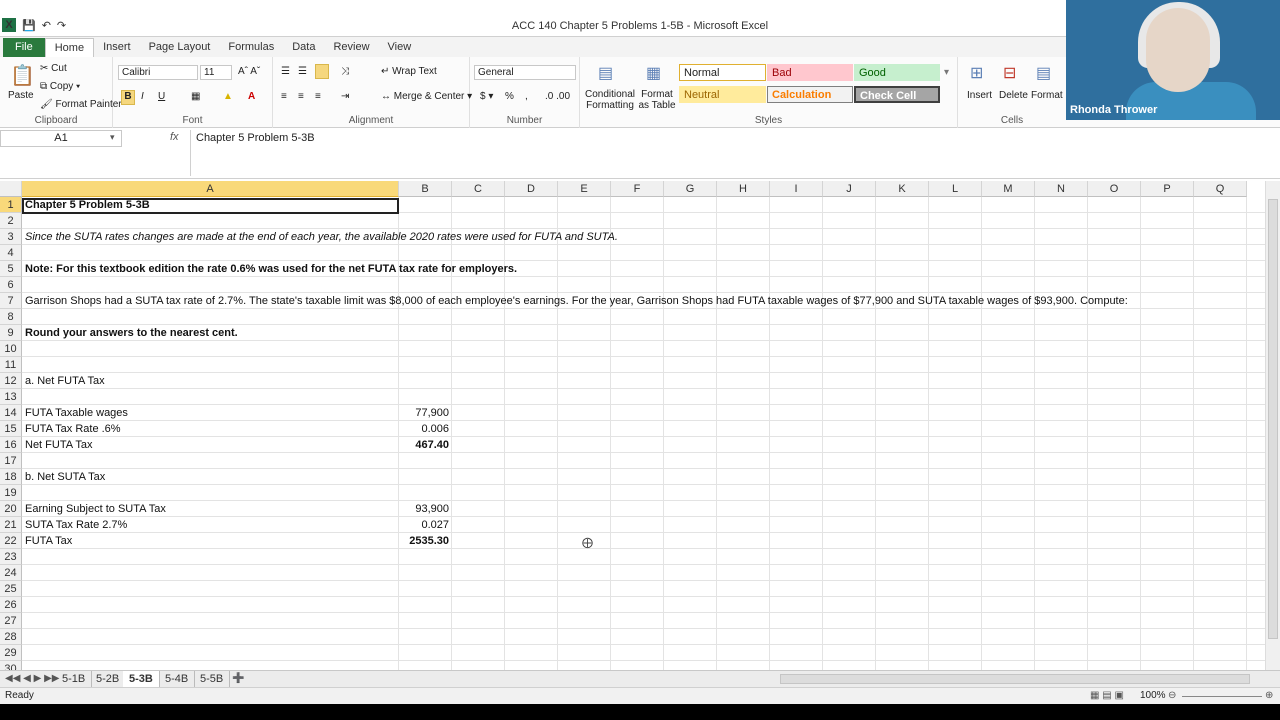 The image size is (1280, 720). I want to click on fill-color-icon: ▲, so click(228, 96).